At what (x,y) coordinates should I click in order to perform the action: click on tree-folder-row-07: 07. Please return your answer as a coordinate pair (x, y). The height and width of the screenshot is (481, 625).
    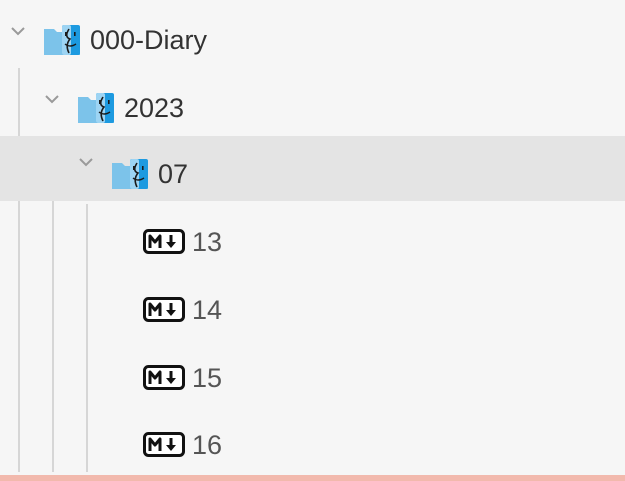
    Looking at the image, I should click on (312, 168).